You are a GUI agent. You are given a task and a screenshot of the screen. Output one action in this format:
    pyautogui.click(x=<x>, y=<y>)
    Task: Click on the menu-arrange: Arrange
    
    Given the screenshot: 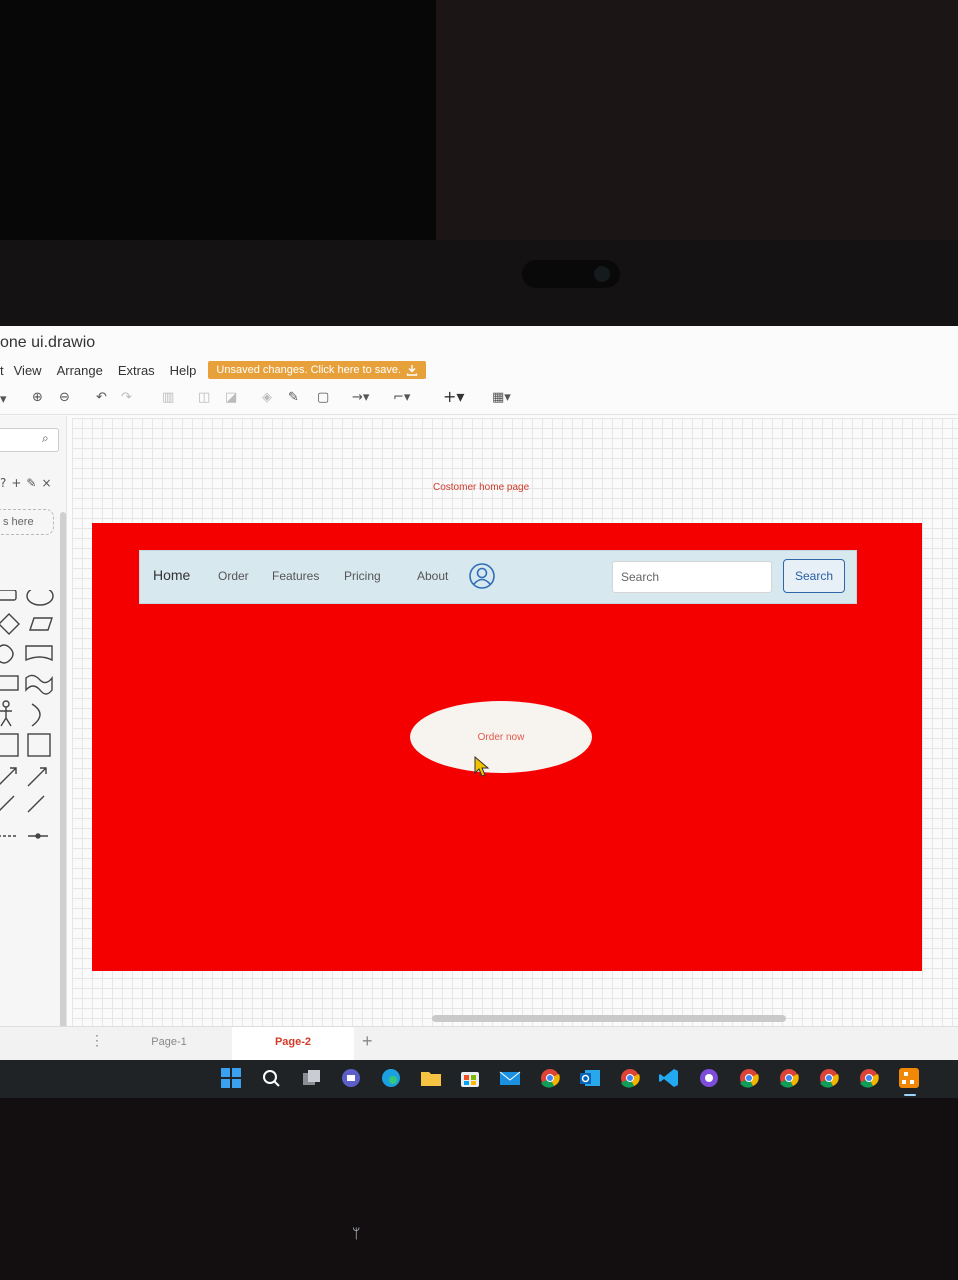 What is the action you would take?
    pyautogui.click(x=80, y=370)
    